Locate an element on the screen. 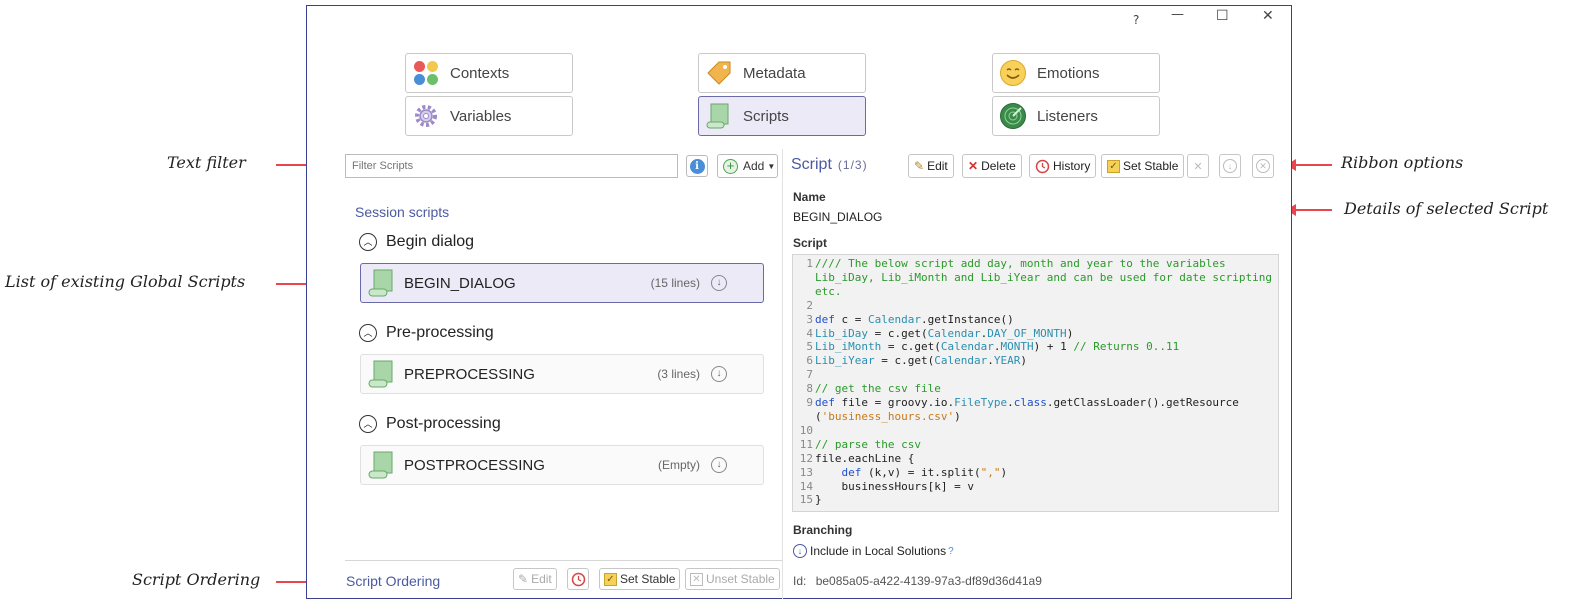 The image size is (1583, 613). ordering-history-button is located at coordinates (578, 579).